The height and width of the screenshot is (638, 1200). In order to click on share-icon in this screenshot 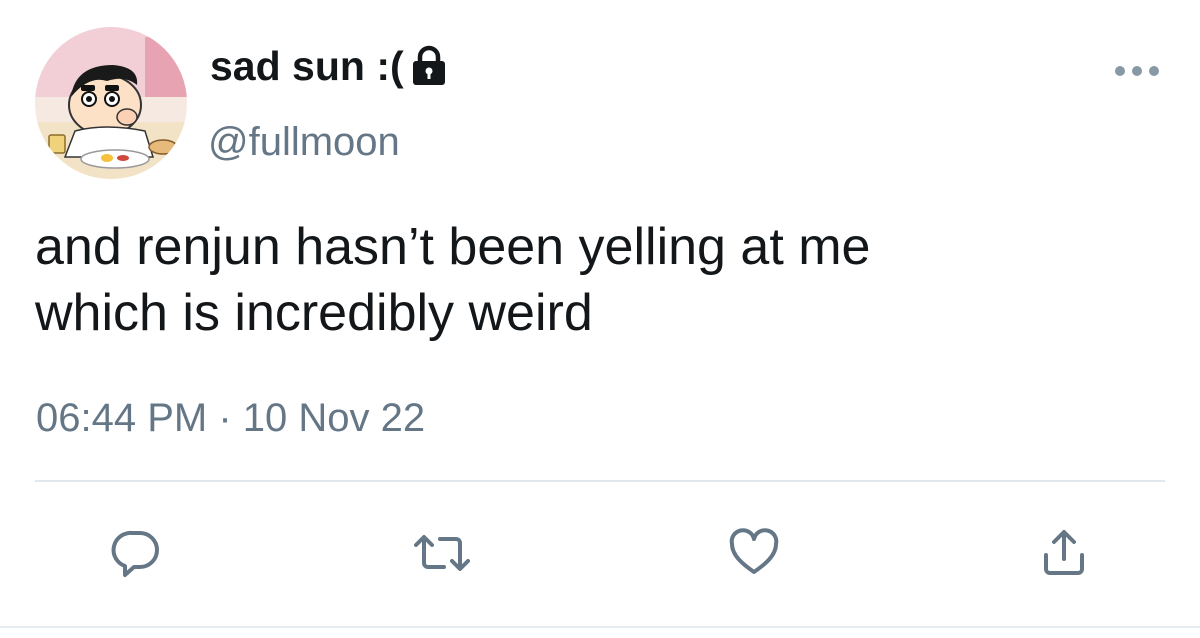, I will do `click(1064, 553)`.